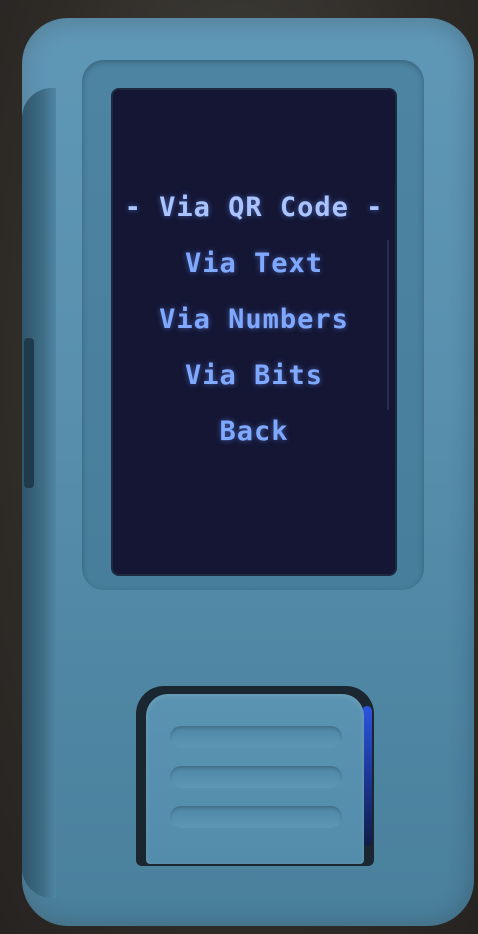 The image size is (478, 934). I want to click on menu-item-label: Via Numbers, so click(254, 319).